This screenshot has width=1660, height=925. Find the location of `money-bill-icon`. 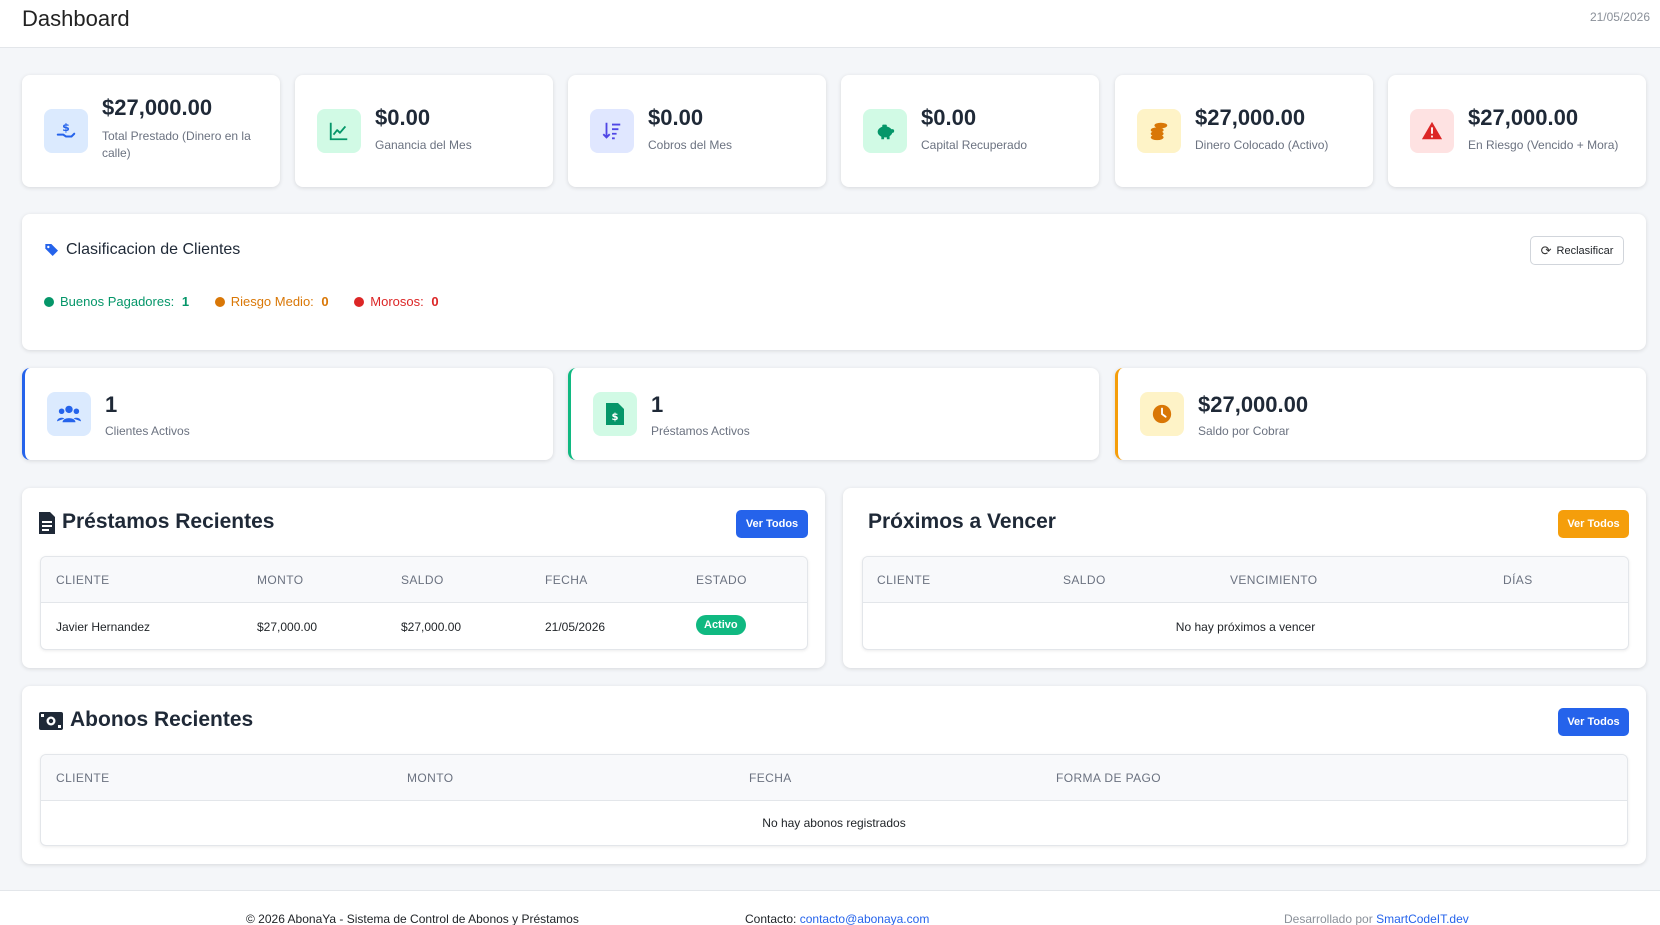

money-bill-icon is located at coordinates (51, 723).